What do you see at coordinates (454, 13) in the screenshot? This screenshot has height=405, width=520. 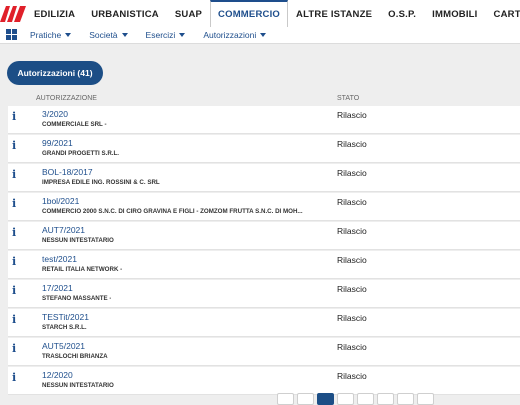 I see `top-nav-item-immobili: IMMOBILI` at bounding box center [454, 13].